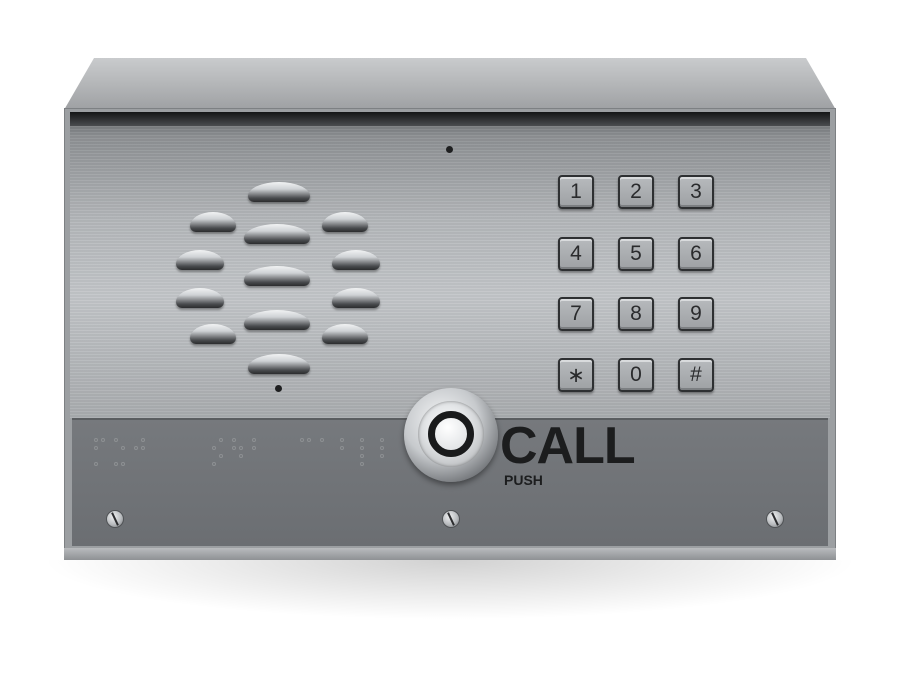 Image resolution: width=900 pixels, height=700 pixels. Describe the element at coordinates (636, 254) in the screenshot. I see `key-5: 5` at that location.